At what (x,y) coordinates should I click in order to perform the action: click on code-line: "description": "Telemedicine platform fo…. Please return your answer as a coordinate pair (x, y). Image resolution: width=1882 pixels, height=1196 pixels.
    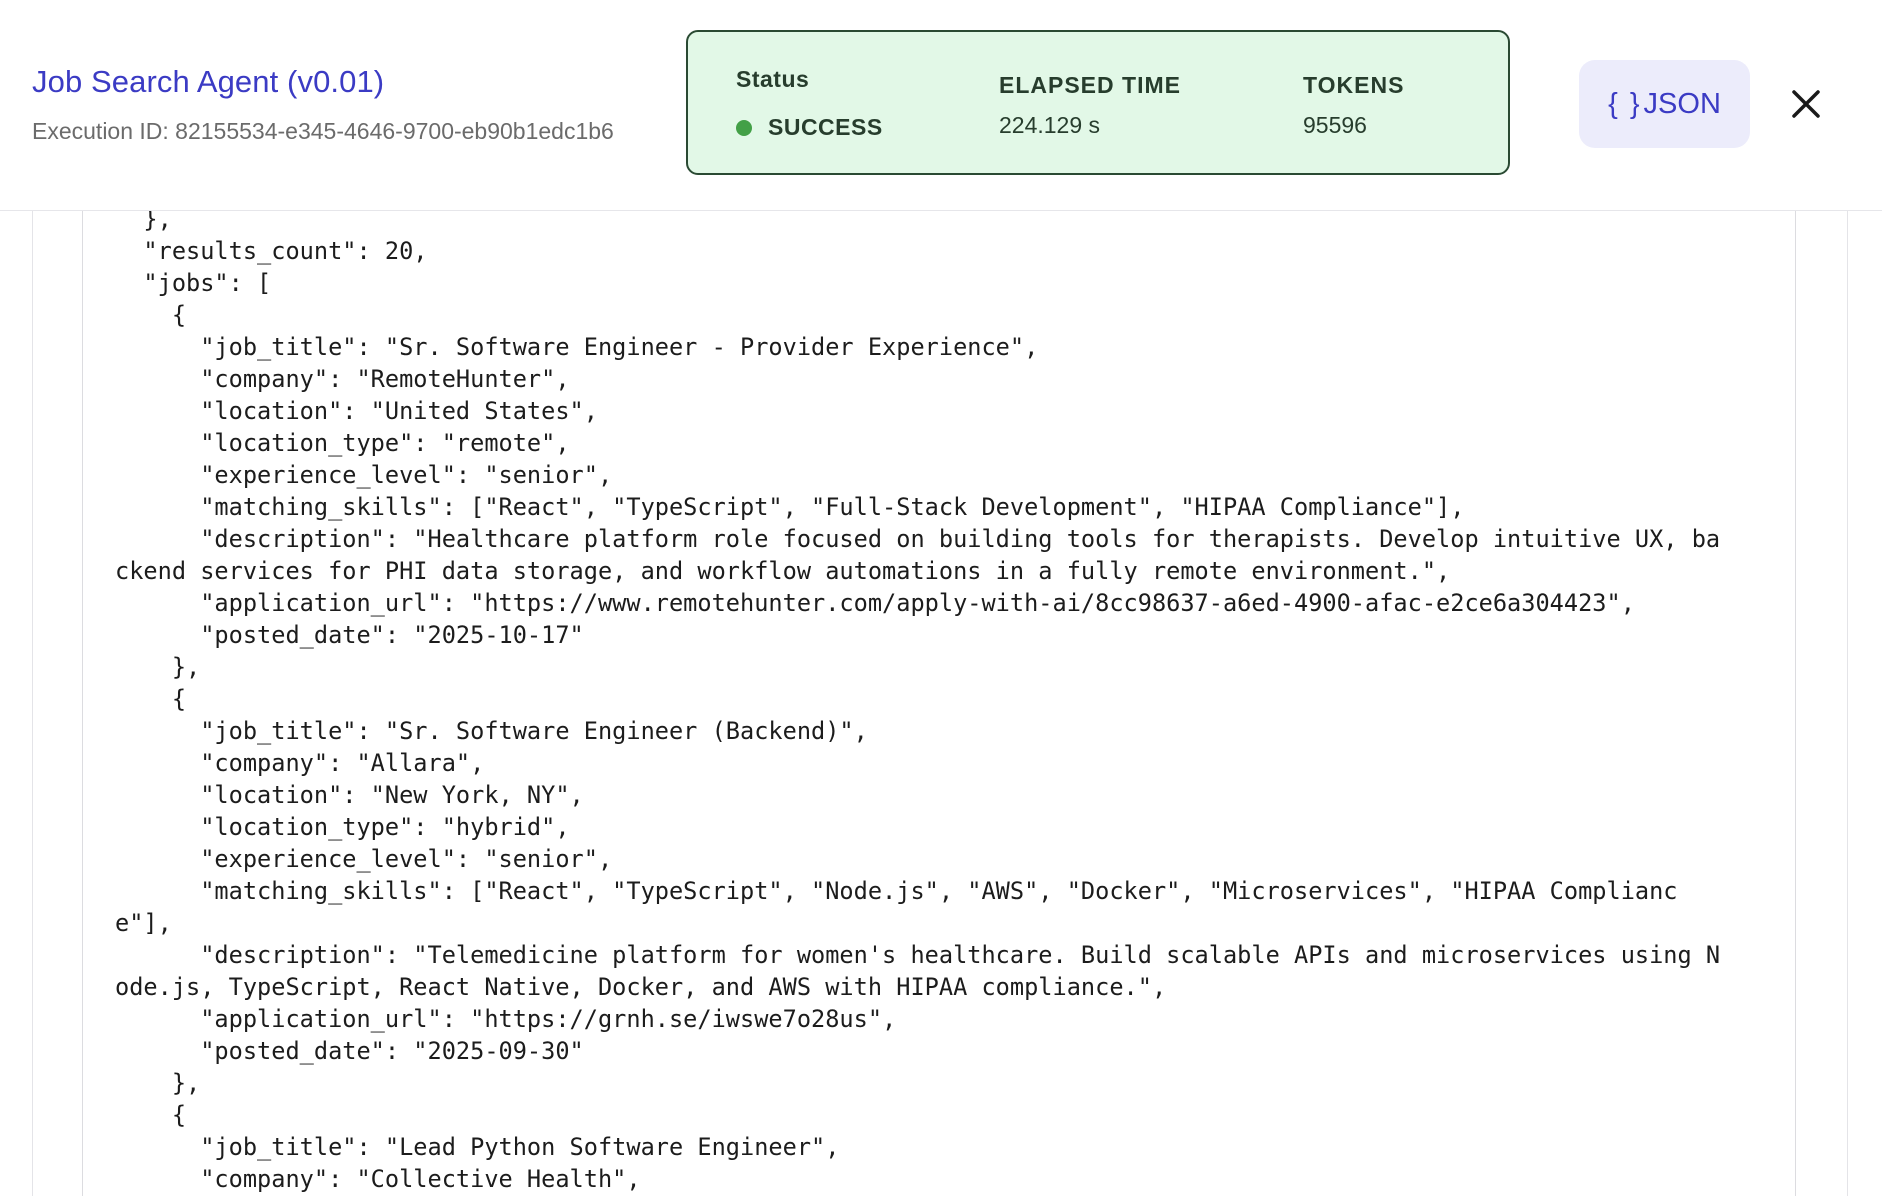
    Looking at the image, I should click on (918, 955).